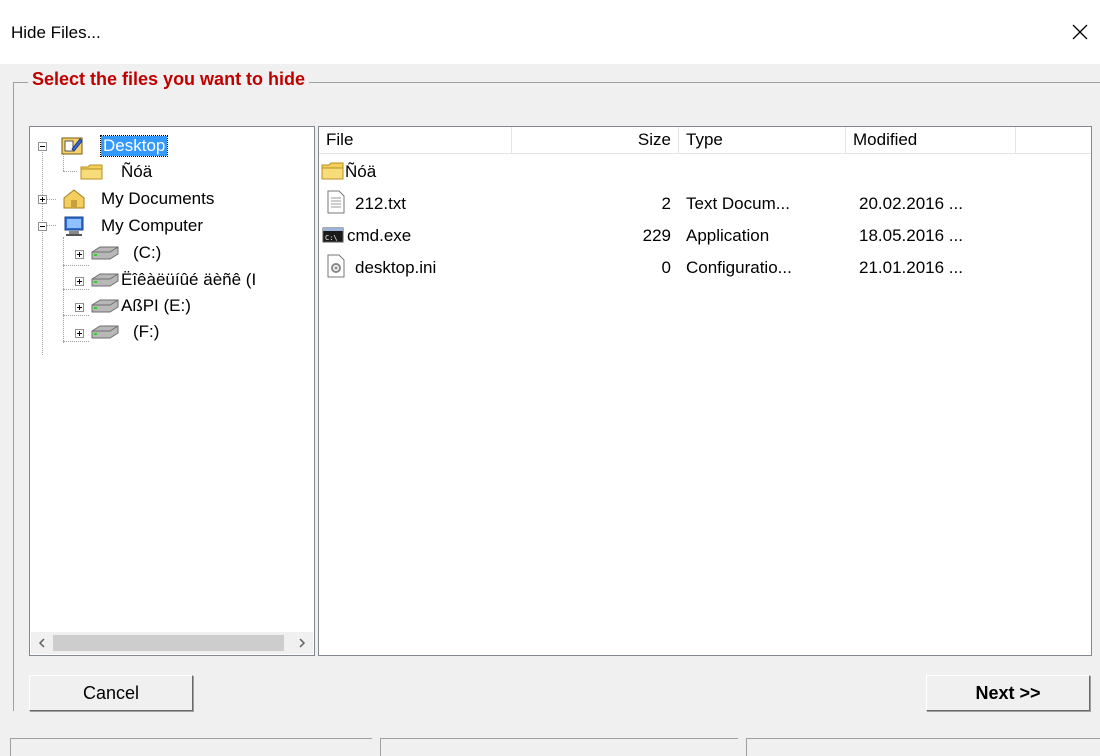 Image resolution: width=1100 pixels, height=756 pixels. What do you see at coordinates (379, 235) in the screenshot?
I see `file-name: cmd.exe` at bounding box center [379, 235].